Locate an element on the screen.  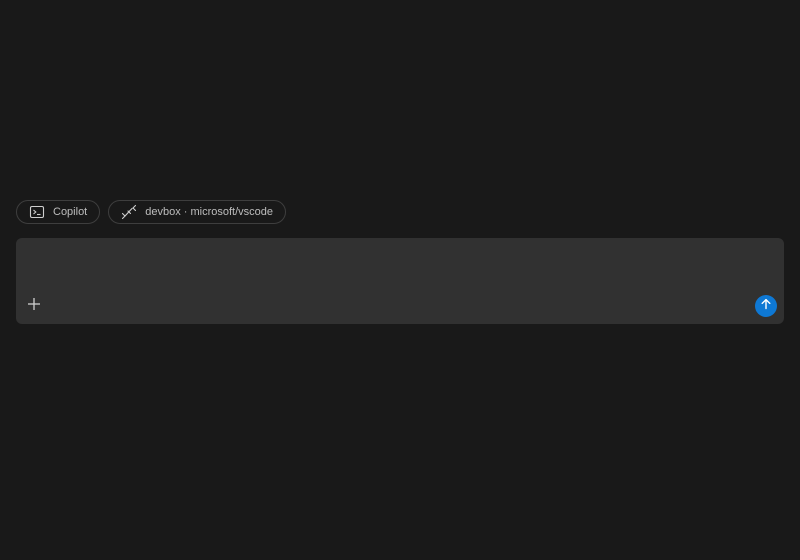
terminal-icon is located at coordinates (37, 212).